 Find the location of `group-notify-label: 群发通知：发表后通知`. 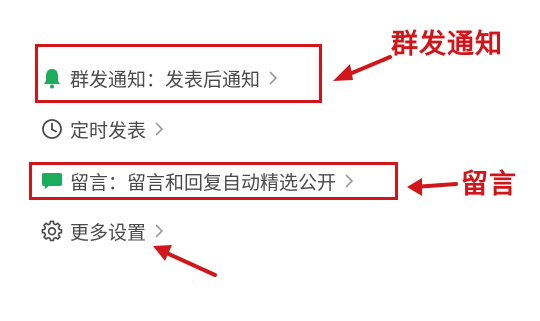

group-notify-label: 群发通知：发表后通知 is located at coordinates (165, 79).